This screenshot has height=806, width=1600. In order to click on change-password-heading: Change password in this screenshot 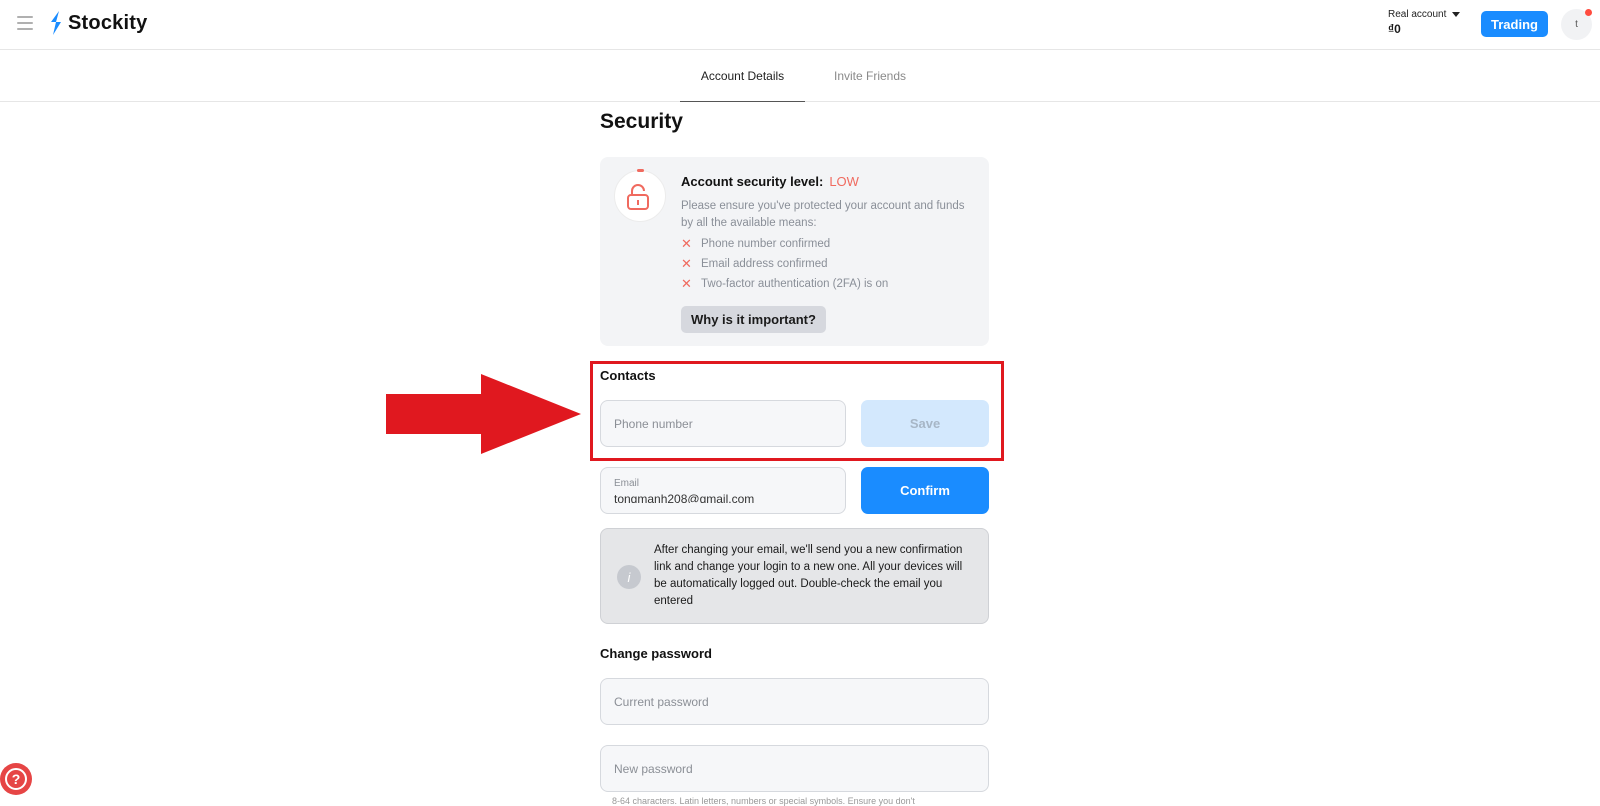, I will do `click(656, 653)`.